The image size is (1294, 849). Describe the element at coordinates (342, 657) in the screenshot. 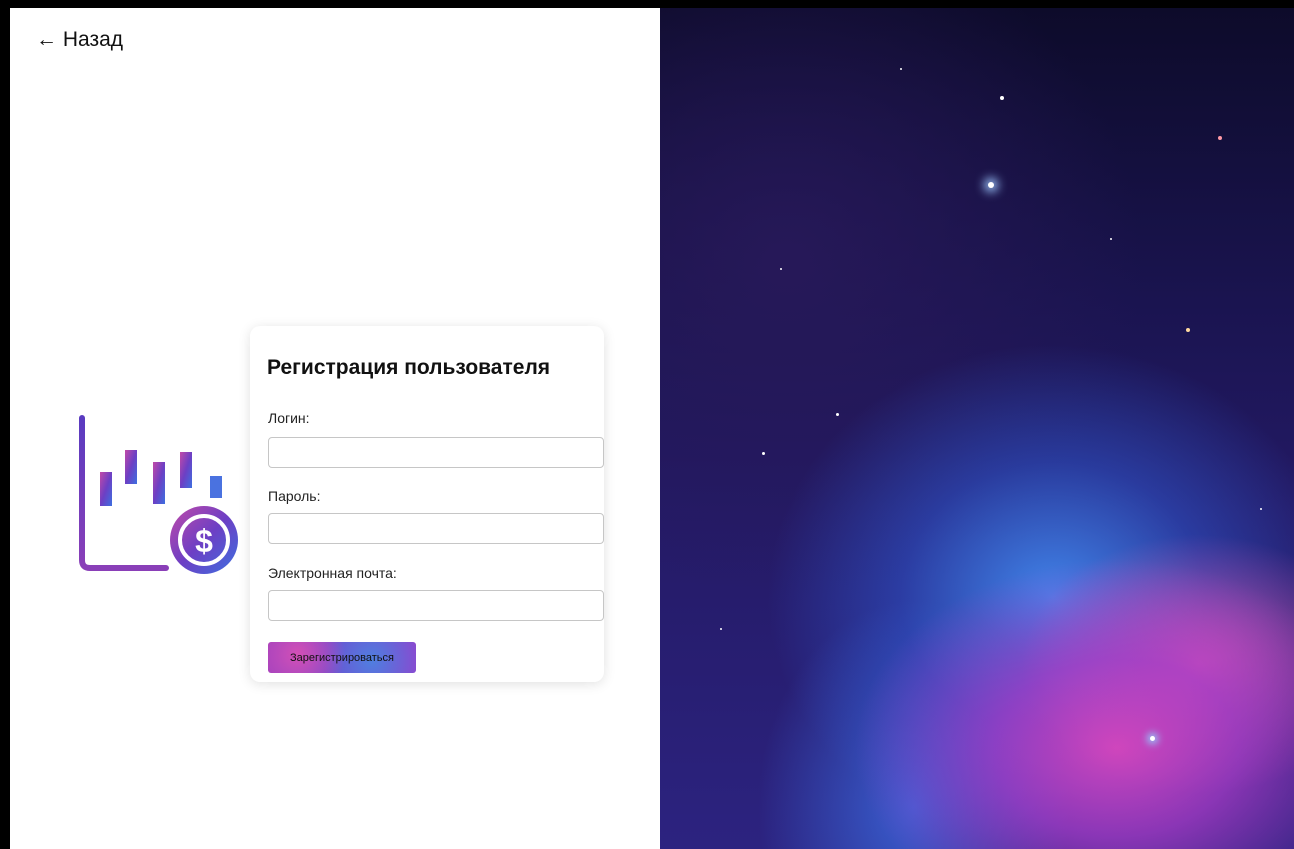

I see `register-button: Зарегистрироваться` at that location.